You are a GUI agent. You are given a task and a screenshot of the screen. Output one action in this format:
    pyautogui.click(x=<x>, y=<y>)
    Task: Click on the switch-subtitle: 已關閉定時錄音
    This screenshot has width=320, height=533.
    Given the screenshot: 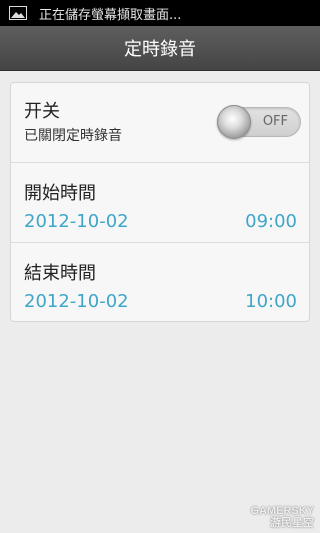 What is the action you would take?
    pyautogui.click(x=73, y=136)
    